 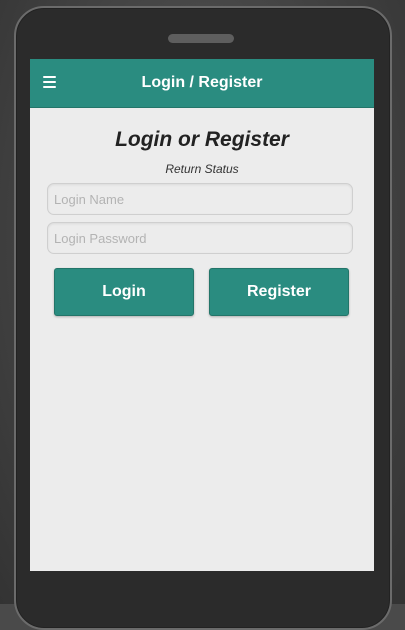 What do you see at coordinates (279, 292) in the screenshot?
I see `register-button: Register` at bounding box center [279, 292].